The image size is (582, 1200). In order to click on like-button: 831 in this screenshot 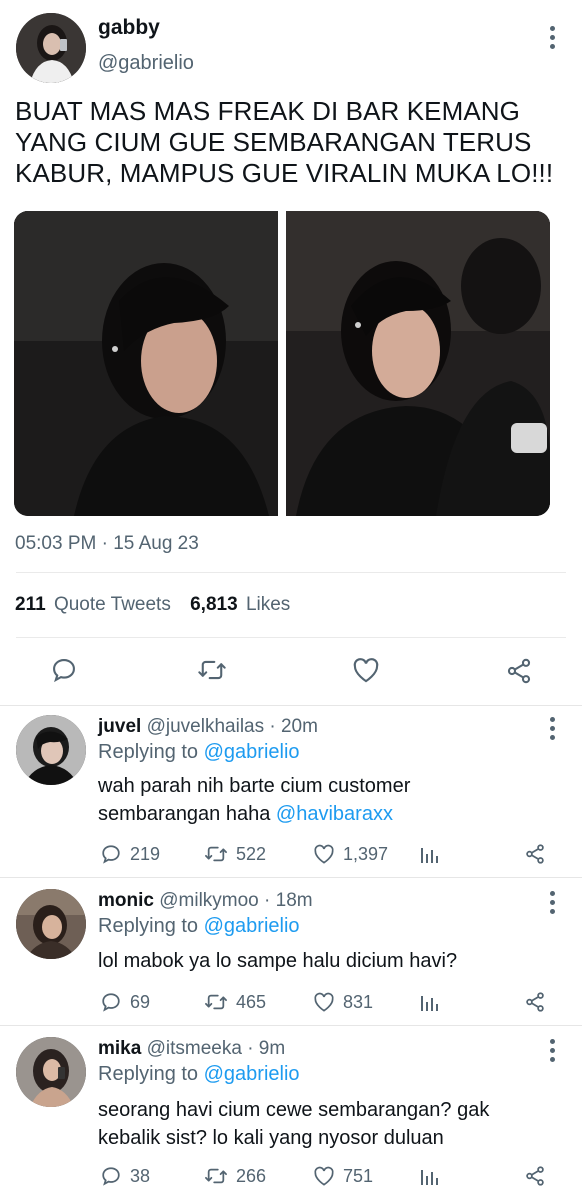, I will do `click(343, 1002)`.